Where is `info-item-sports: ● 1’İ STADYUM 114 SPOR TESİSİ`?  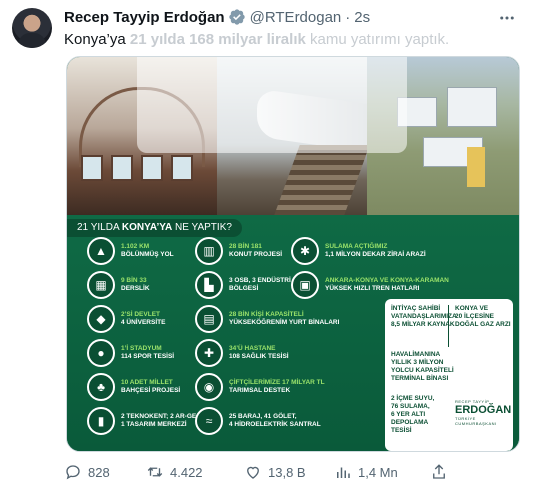
info-item-sports: ● 1’İ STADYUM 114 SPOR TESİSİ is located at coordinates (130, 353).